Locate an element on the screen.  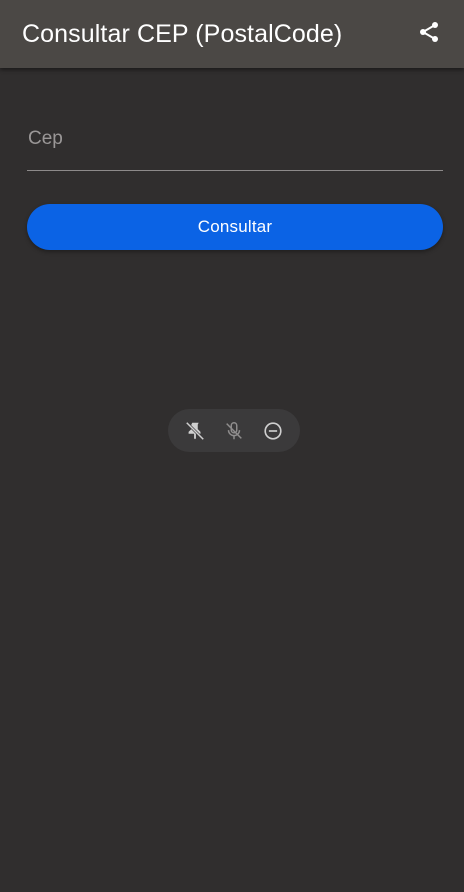
pin-off-button is located at coordinates (195, 431).